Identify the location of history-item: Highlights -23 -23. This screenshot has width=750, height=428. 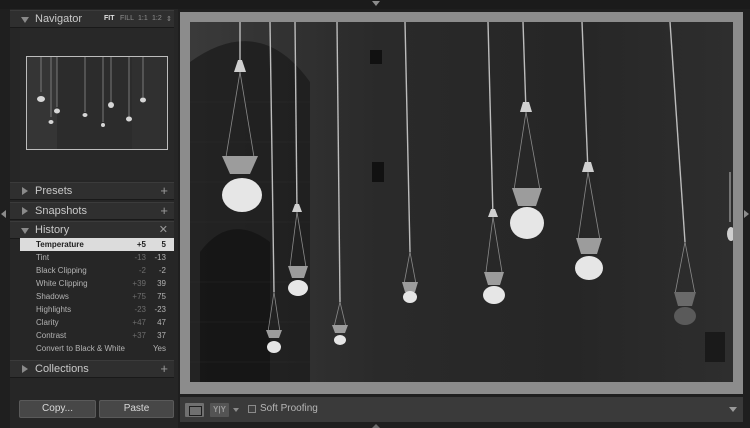
(97, 309).